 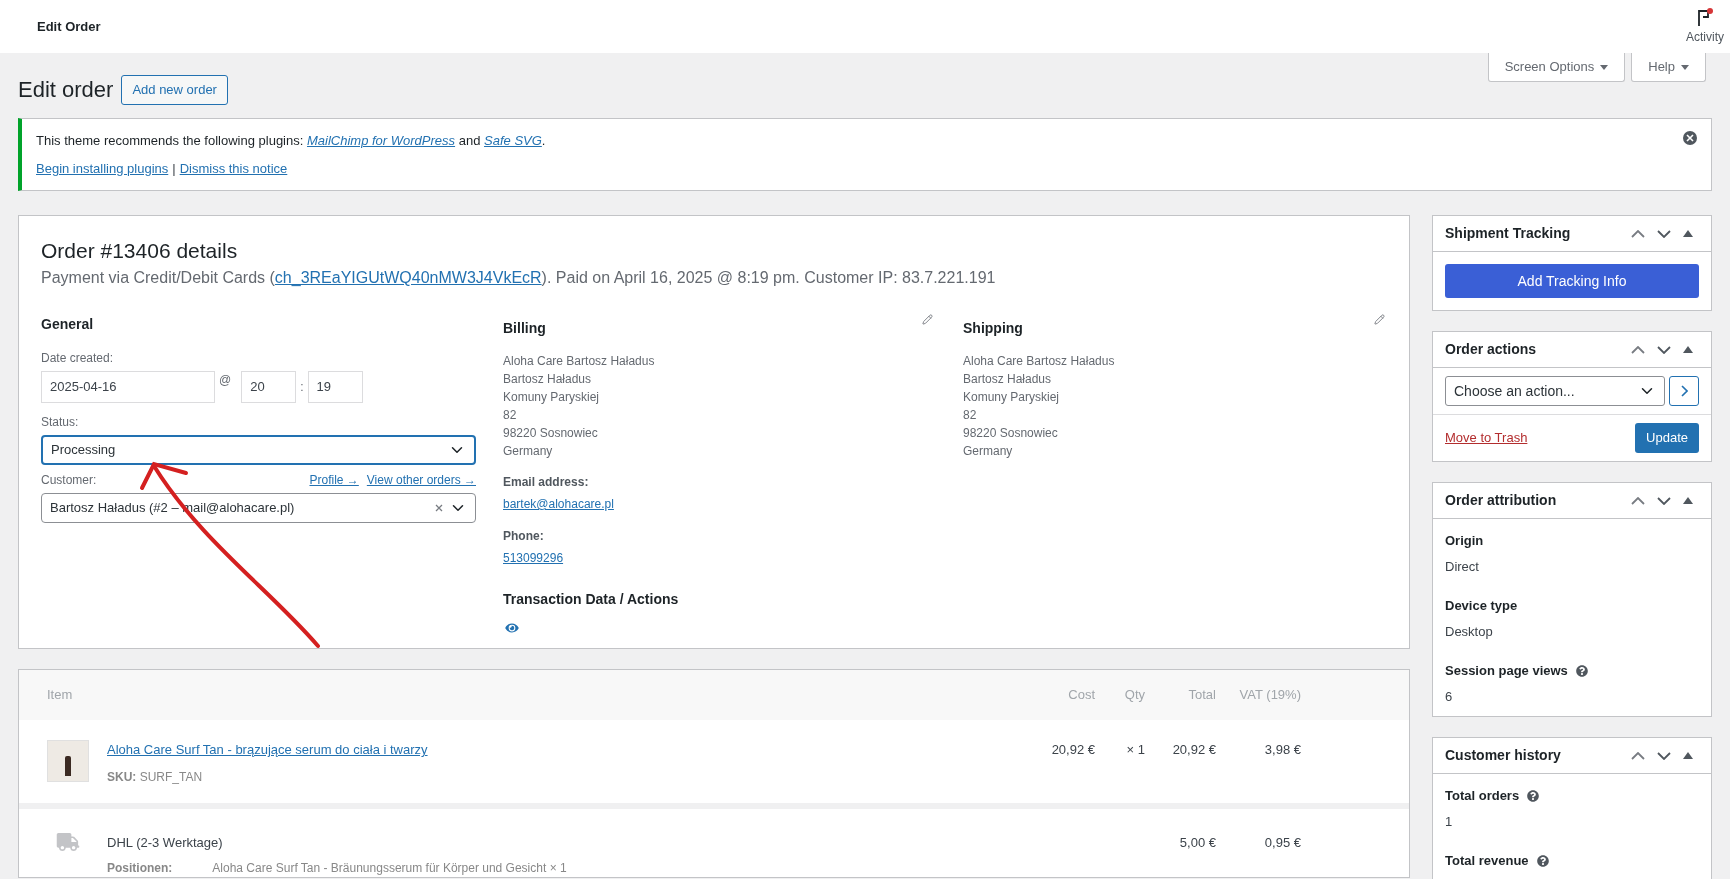 I want to click on field-value: 6, so click(x=1449, y=696).